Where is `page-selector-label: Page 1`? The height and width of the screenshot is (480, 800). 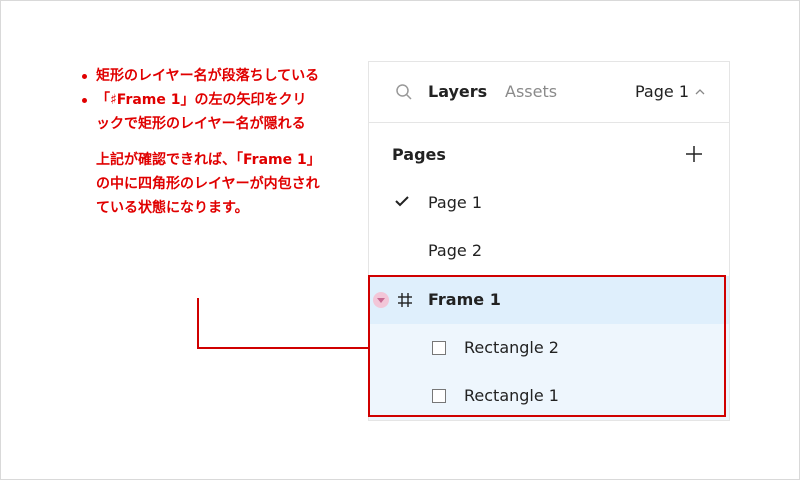
page-selector-label: Page 1 is located at coordinates (662, 91).